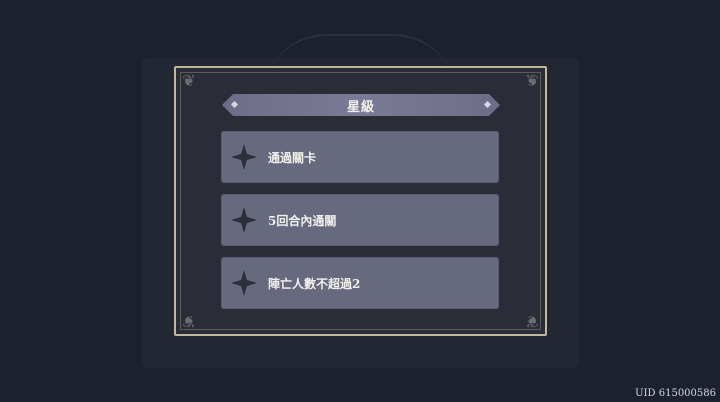 This screenshot has width=720, height=402. What do you see at coordinates (302, 220) in the screenshot?
I see `condition-label: 5回合內通關` at bounding box center [302, 220].